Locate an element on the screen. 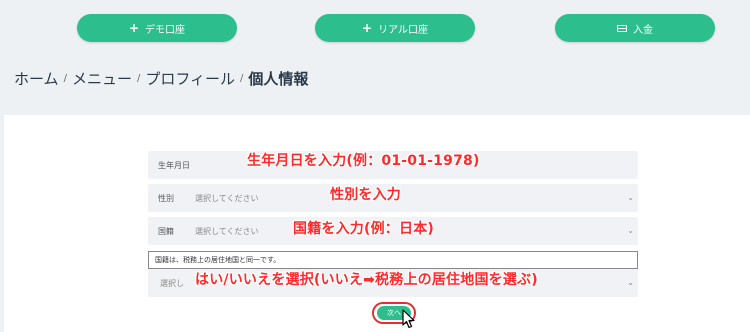  deposit-button: 入金 is located at coordinates (635, 28).